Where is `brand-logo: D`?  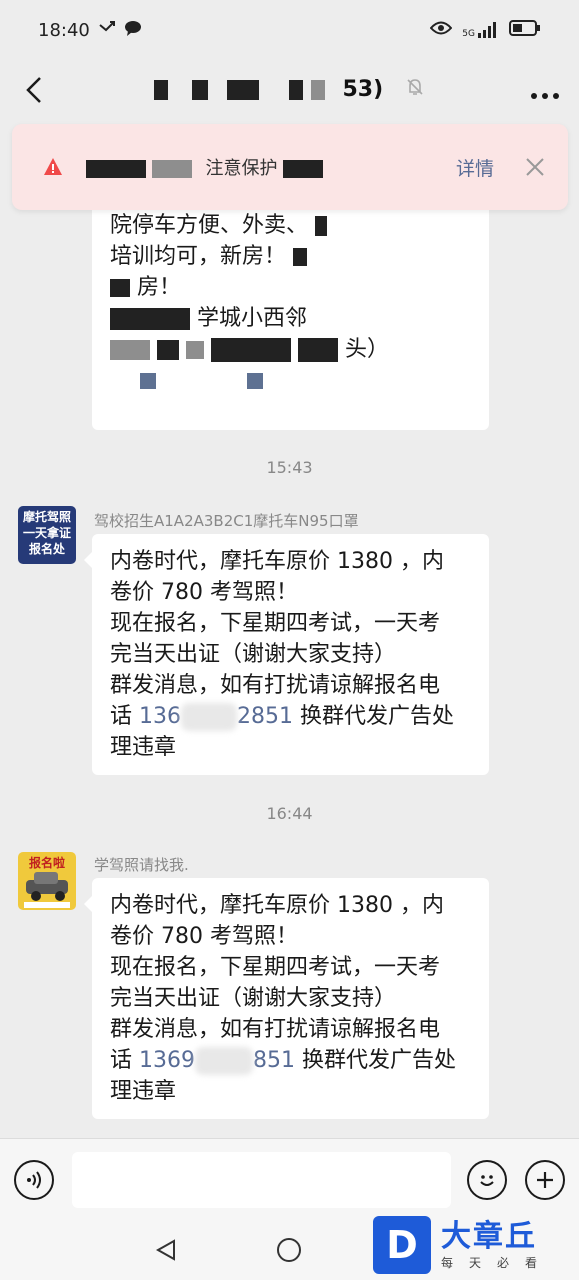
brand-logo: D is located at coordinates (402, 1245).